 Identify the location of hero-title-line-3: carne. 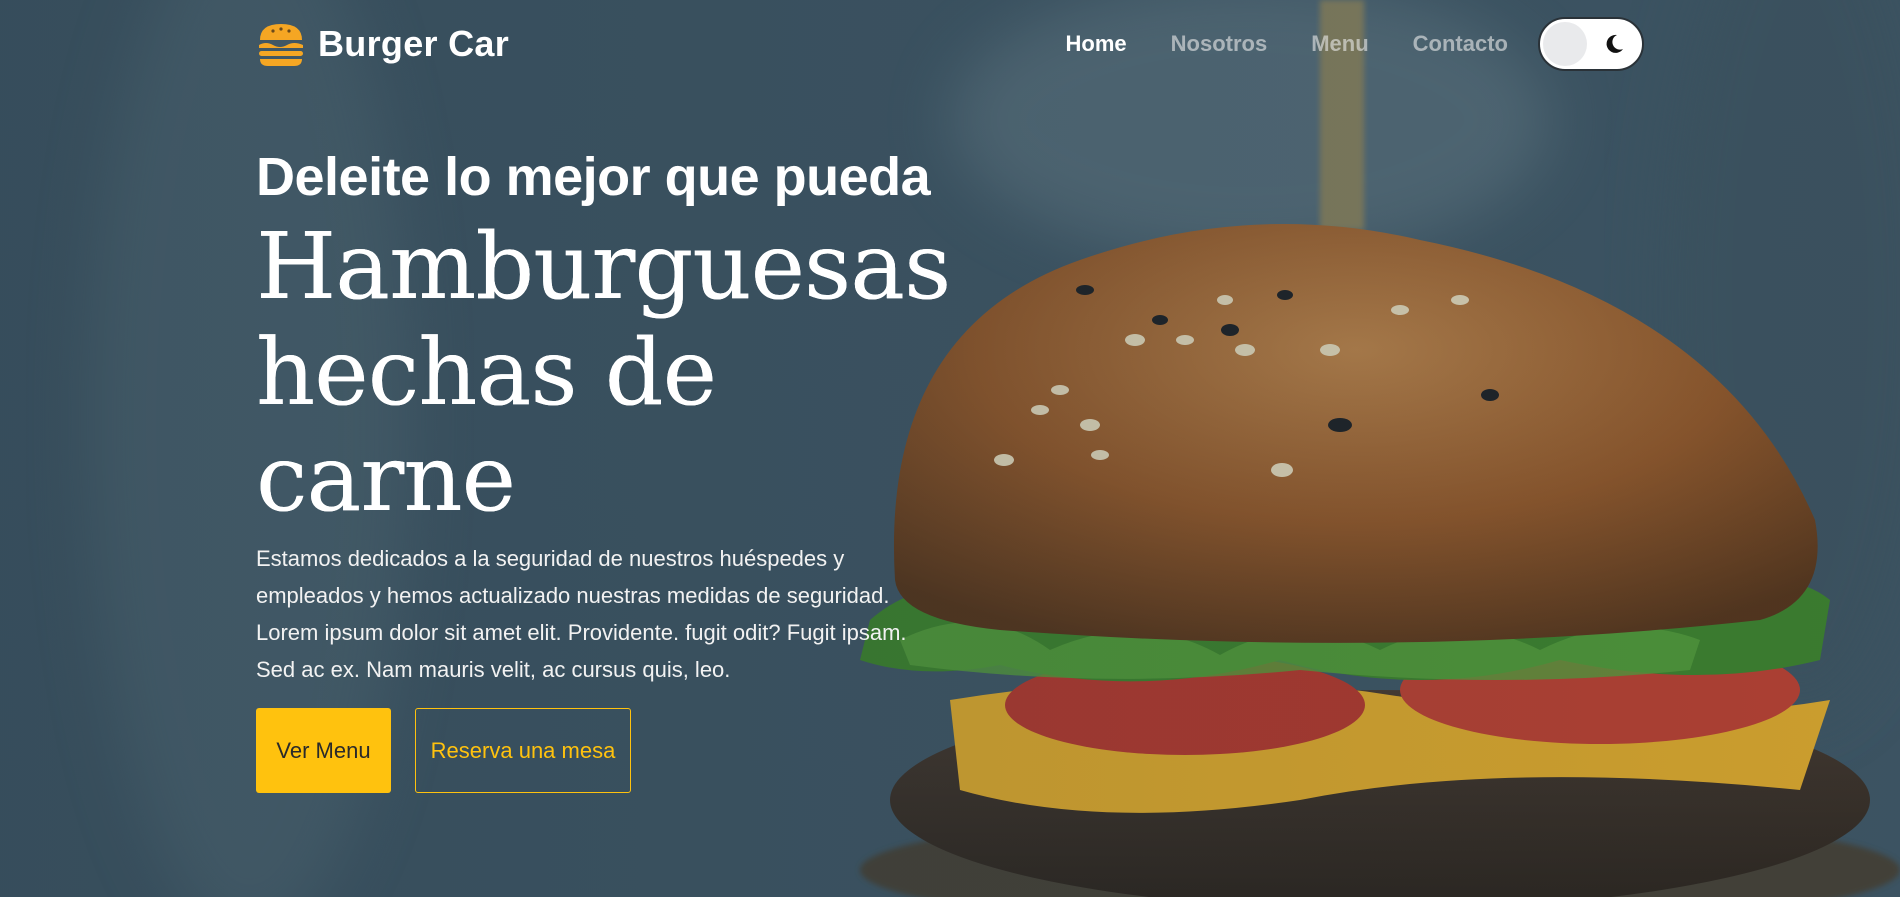
(386, 478).